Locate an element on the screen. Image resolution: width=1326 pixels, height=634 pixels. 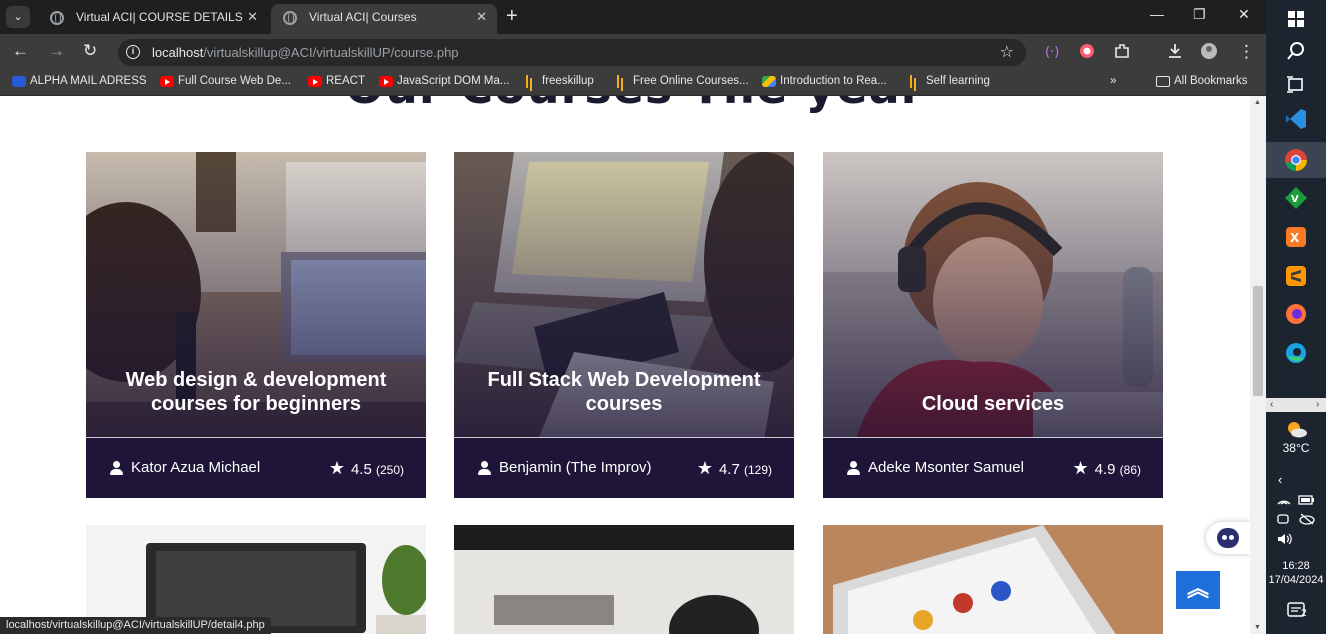
card-footer: Adeke Msonter Samuel ★ 4.9 (86) is located at coordinates (993, 468).